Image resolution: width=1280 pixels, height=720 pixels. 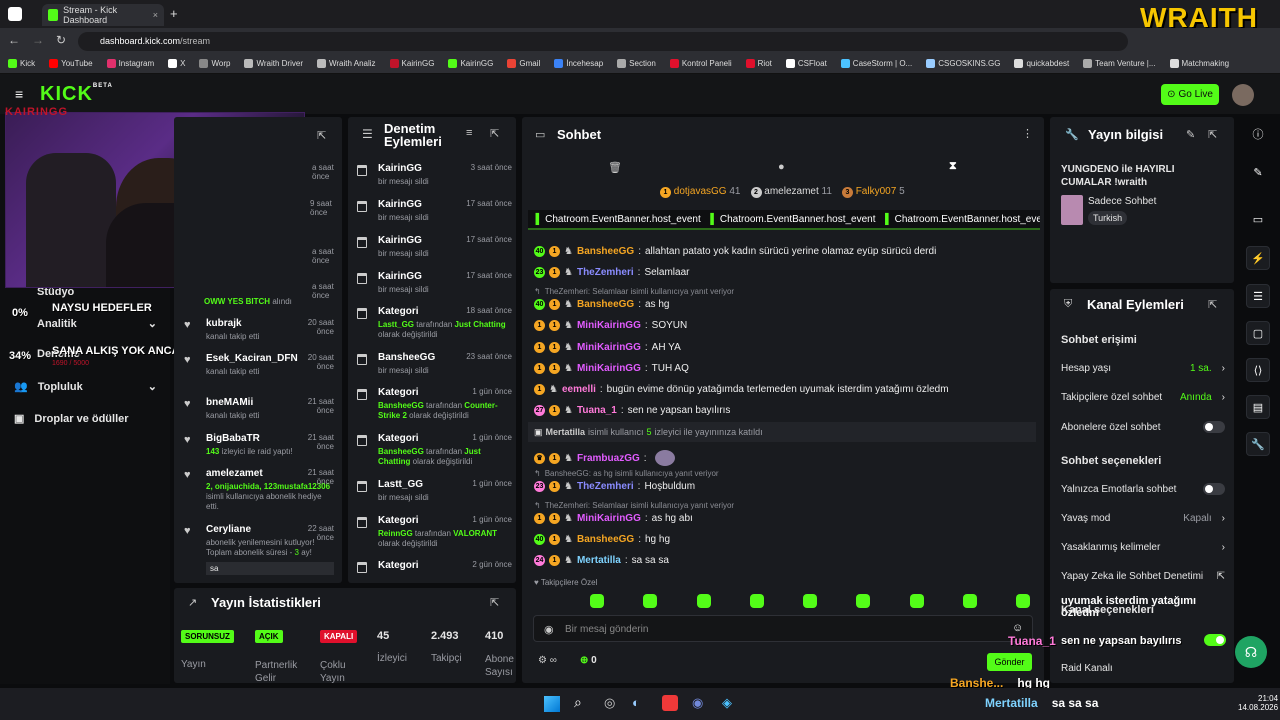 What do you see at coordinates (1041, 63) in the screenshot?
I see `bookmark-item: quickabdest` at bounding box center [1041, 63].